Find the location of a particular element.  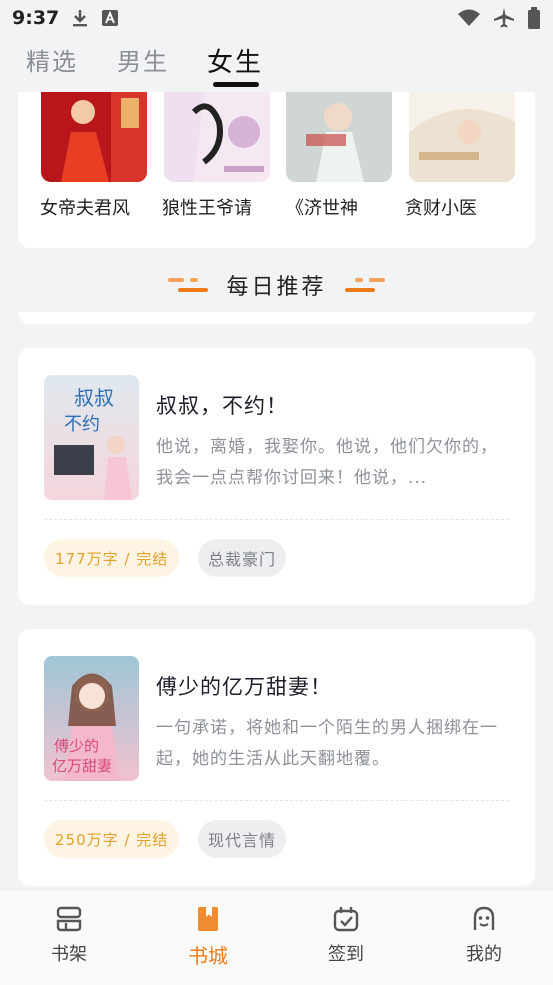

checkin-icon is located at coordinates (346, 919).